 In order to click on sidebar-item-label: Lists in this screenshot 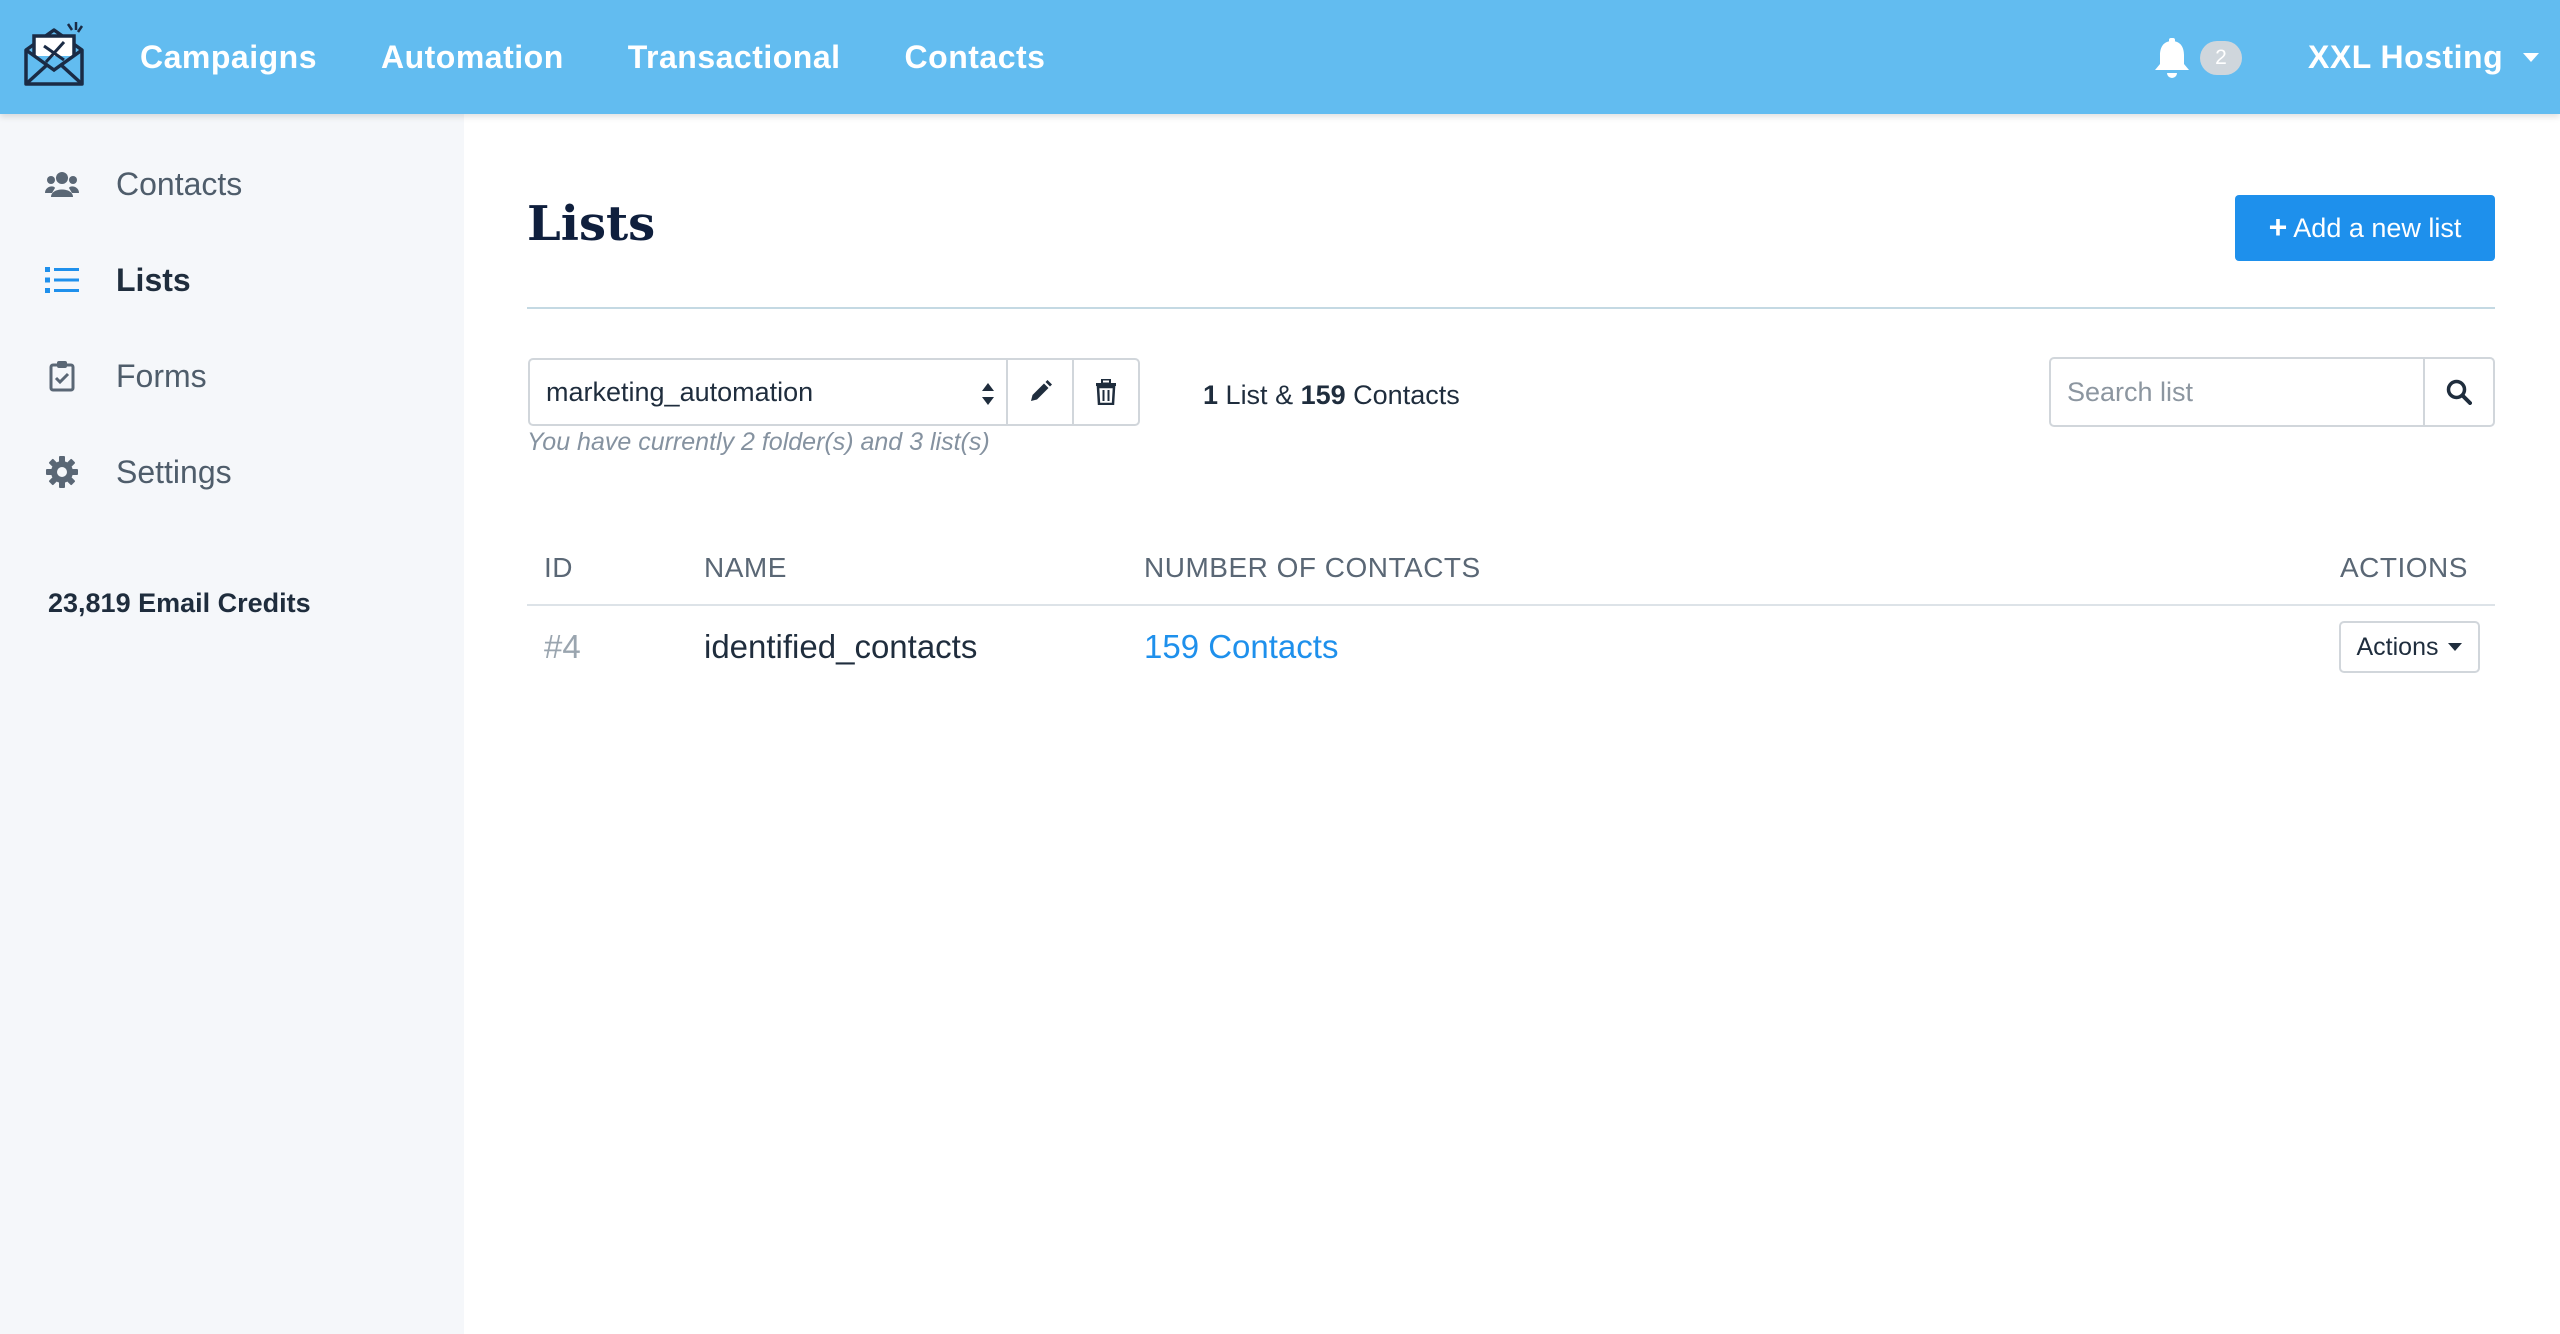, I will do `click(153, 279)`.